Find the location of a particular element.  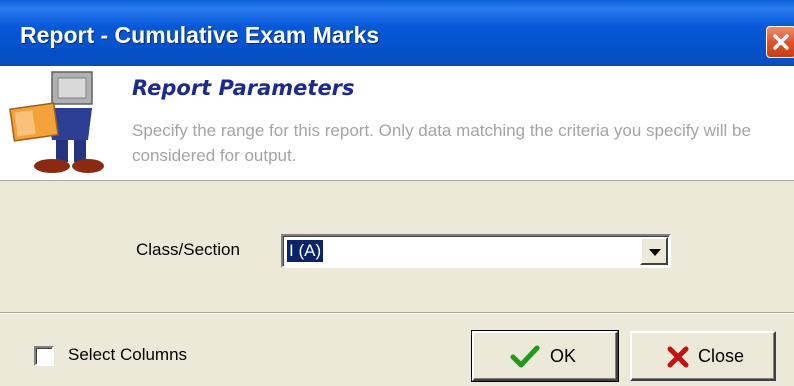

window-title: Report - Cumulative Exam Marks is located at coordinates (200, 35).